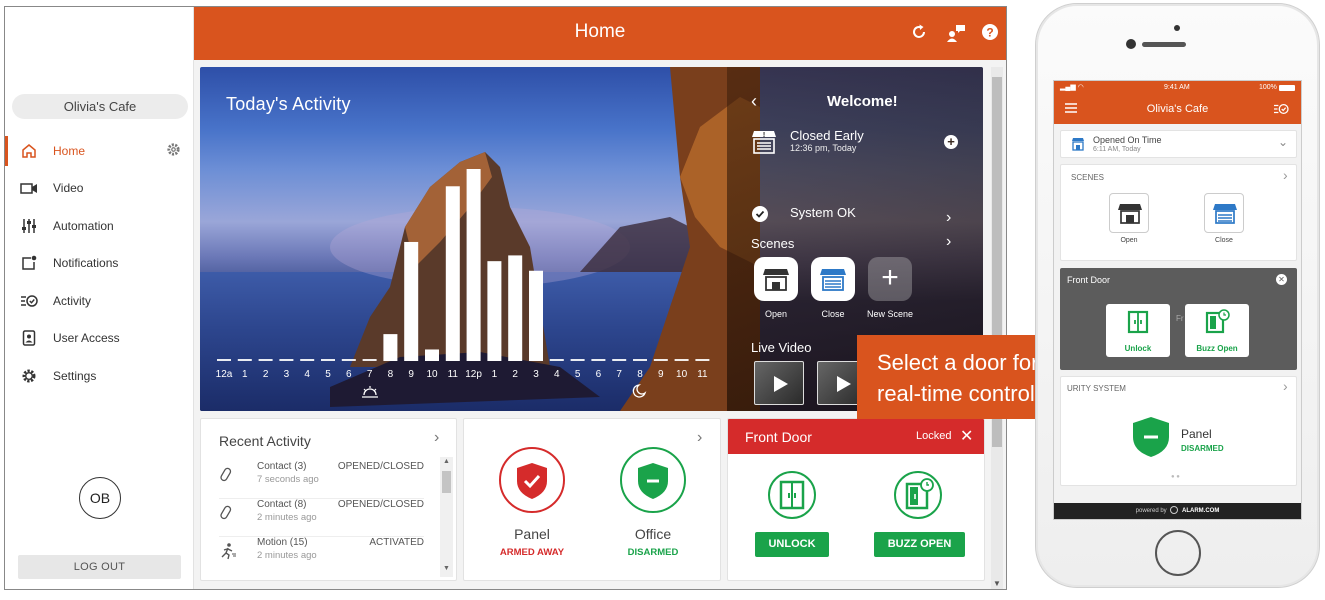 The height and width of the screenshot is (600, 1325). Describe the element at coordinates (997, 328) in the screenshot. I see `page-scrollbar: ▼` at that location.